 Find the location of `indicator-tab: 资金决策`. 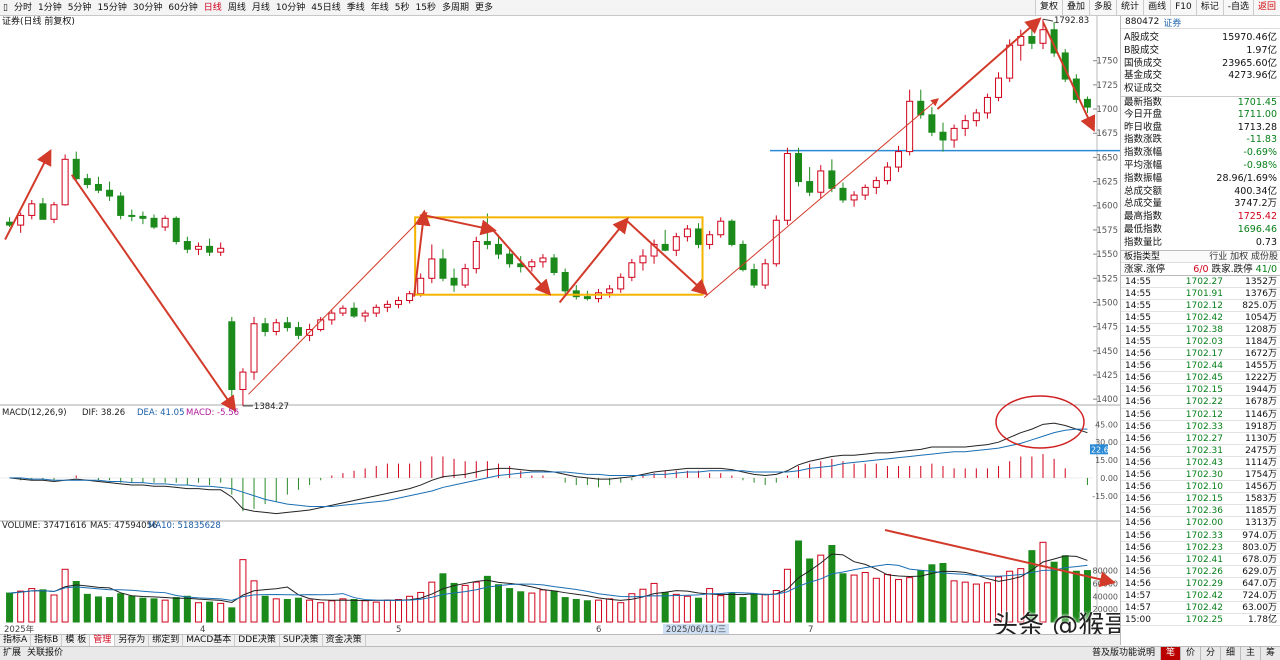

indicator-tab: 资金决策 is located at coordinates (344, 640).